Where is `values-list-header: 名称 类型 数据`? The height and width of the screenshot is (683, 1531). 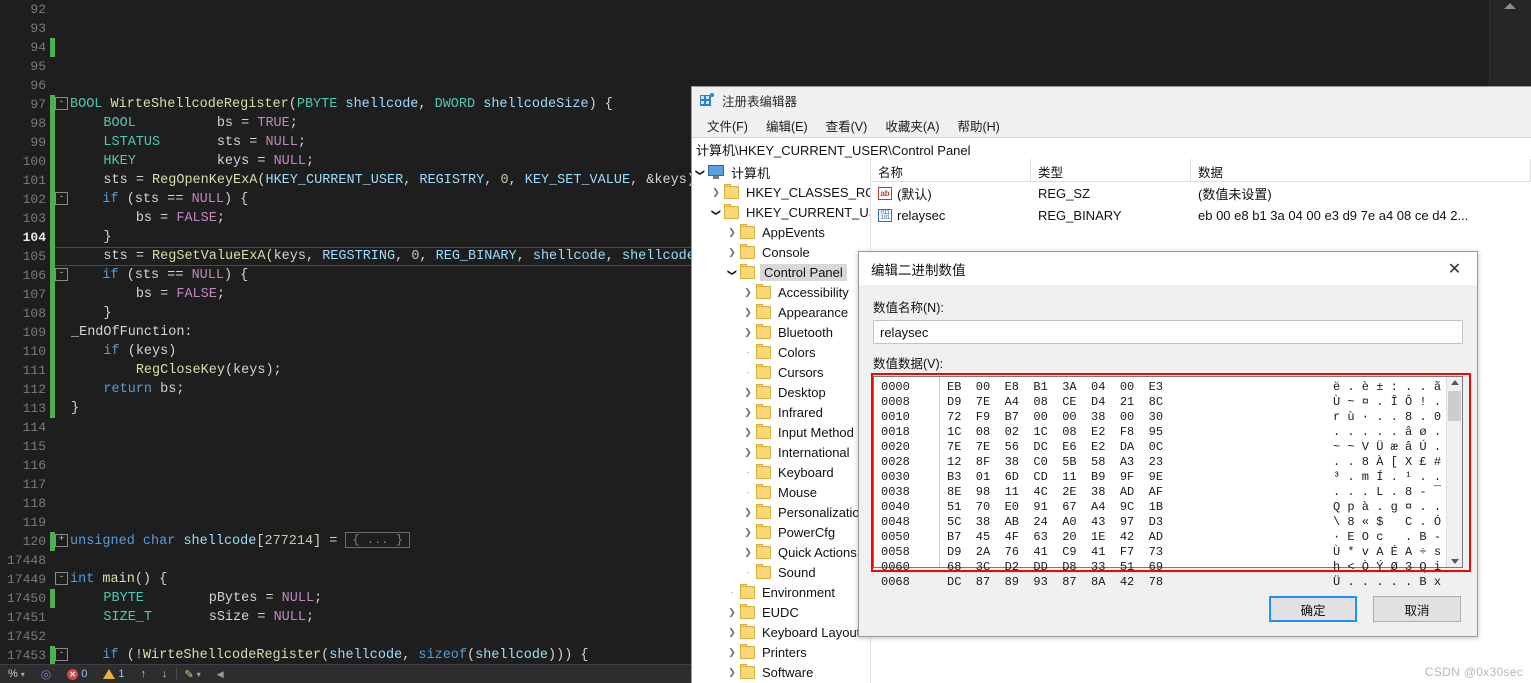
values-list-header: 名称 类型 数据 is located at coordinates (1201, 170).